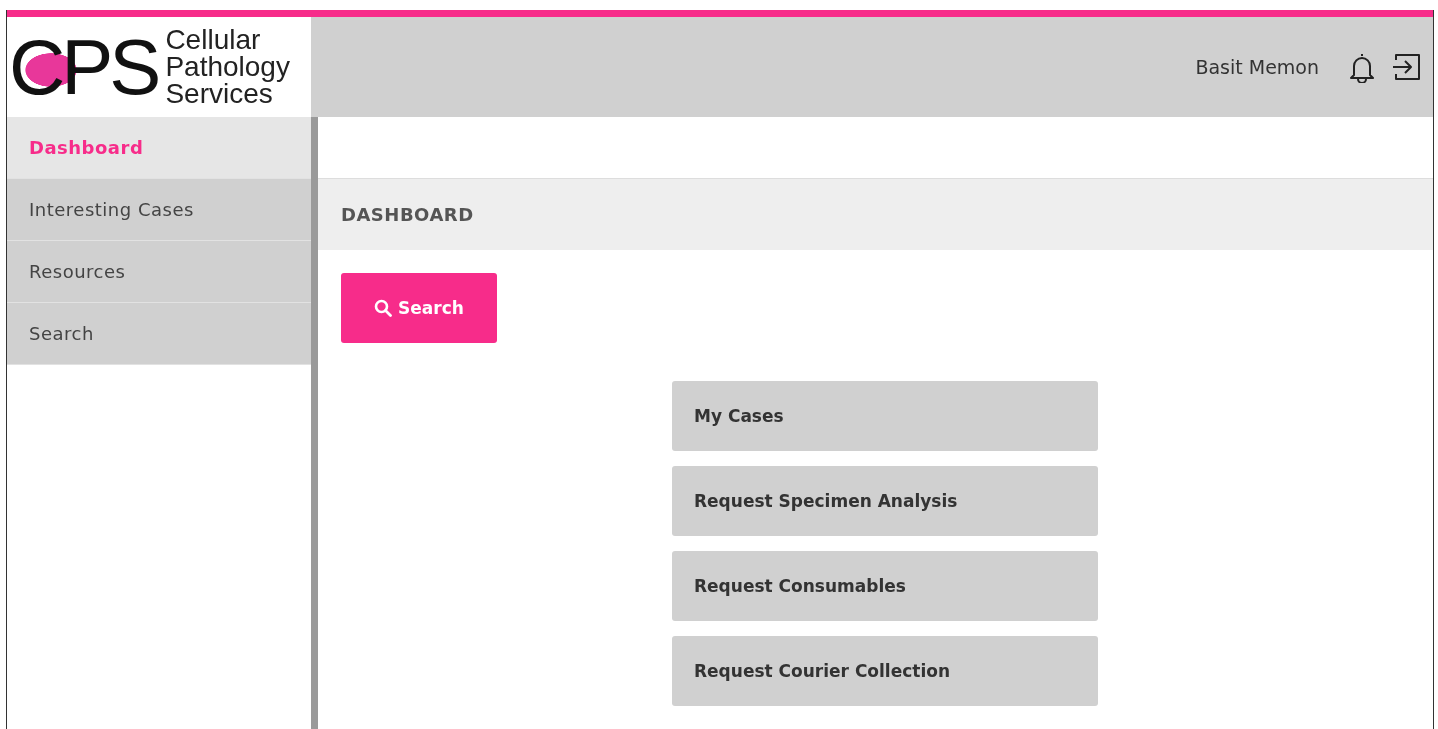 The image size is (1438, 729). What do you see at coordinates (213, 40) in the screenshot?
I see `logo-text: Cellular` at bounding box center [213, 40].